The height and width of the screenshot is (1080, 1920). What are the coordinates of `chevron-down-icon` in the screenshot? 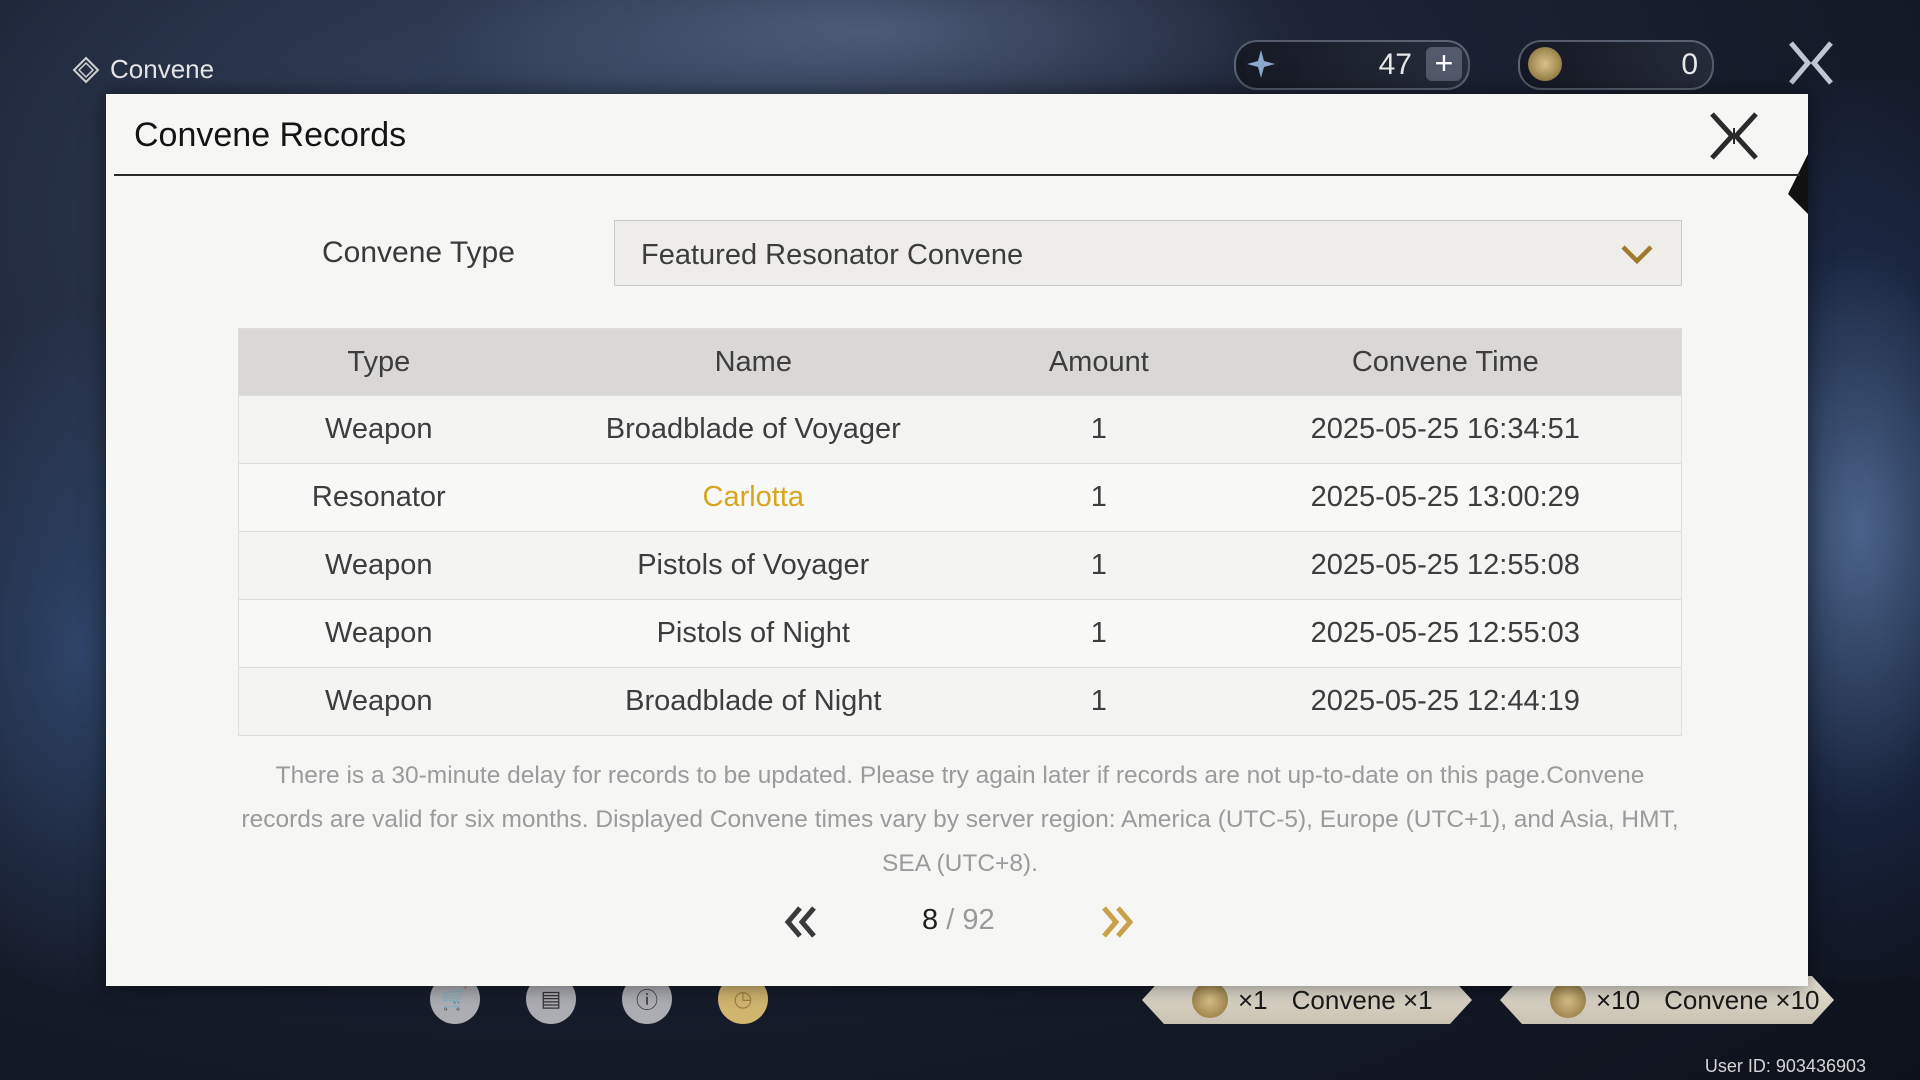 It's located at (1637, 255).